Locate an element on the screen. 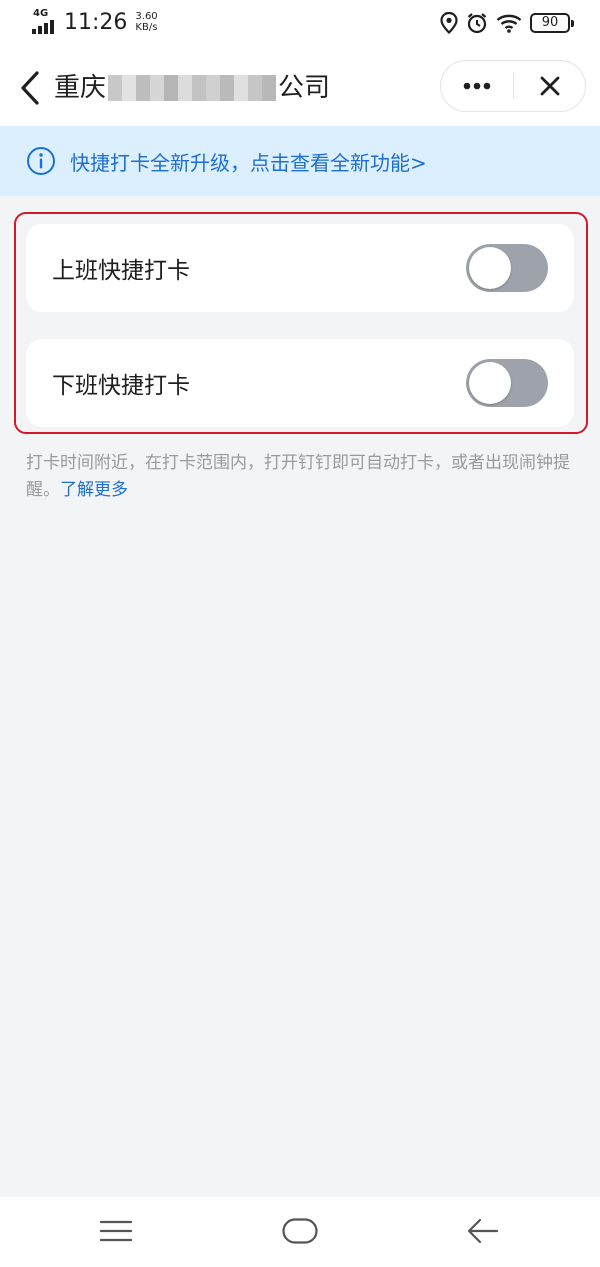  network-type: 4G is located at coordinates (41, 13).